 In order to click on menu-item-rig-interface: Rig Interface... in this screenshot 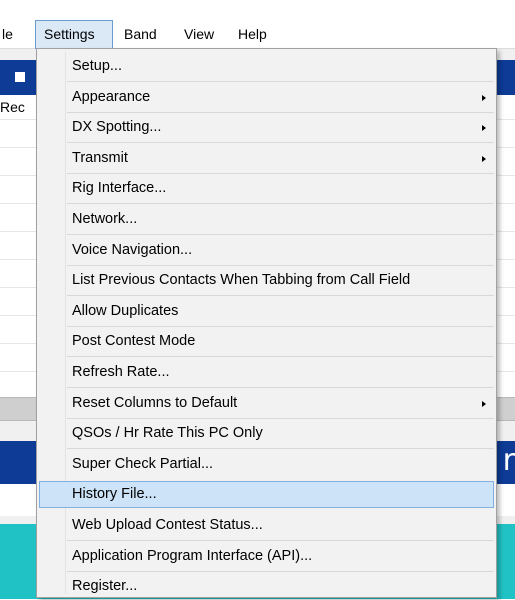, I will do `click(266, 190)`.